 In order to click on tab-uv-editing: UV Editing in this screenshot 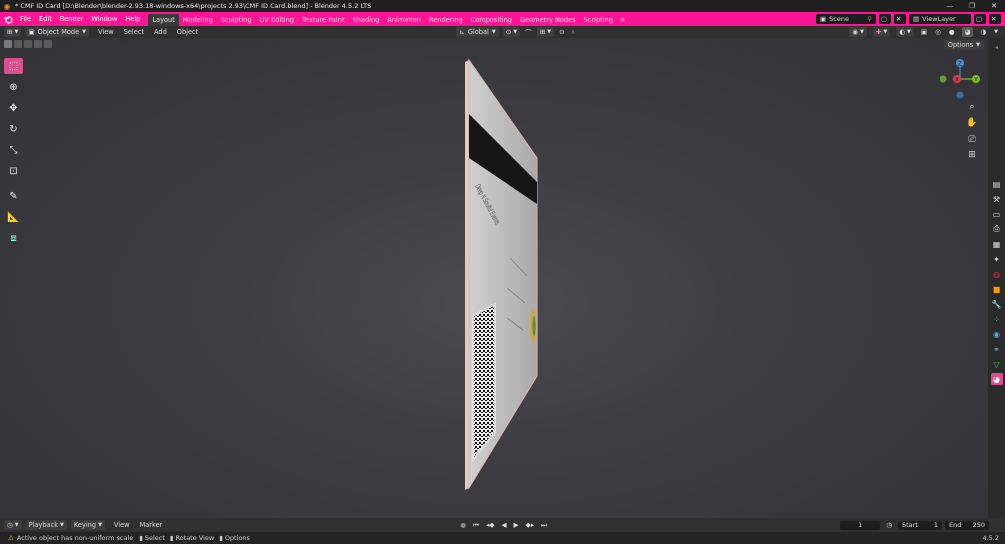, I will do `click(277, 20)`.